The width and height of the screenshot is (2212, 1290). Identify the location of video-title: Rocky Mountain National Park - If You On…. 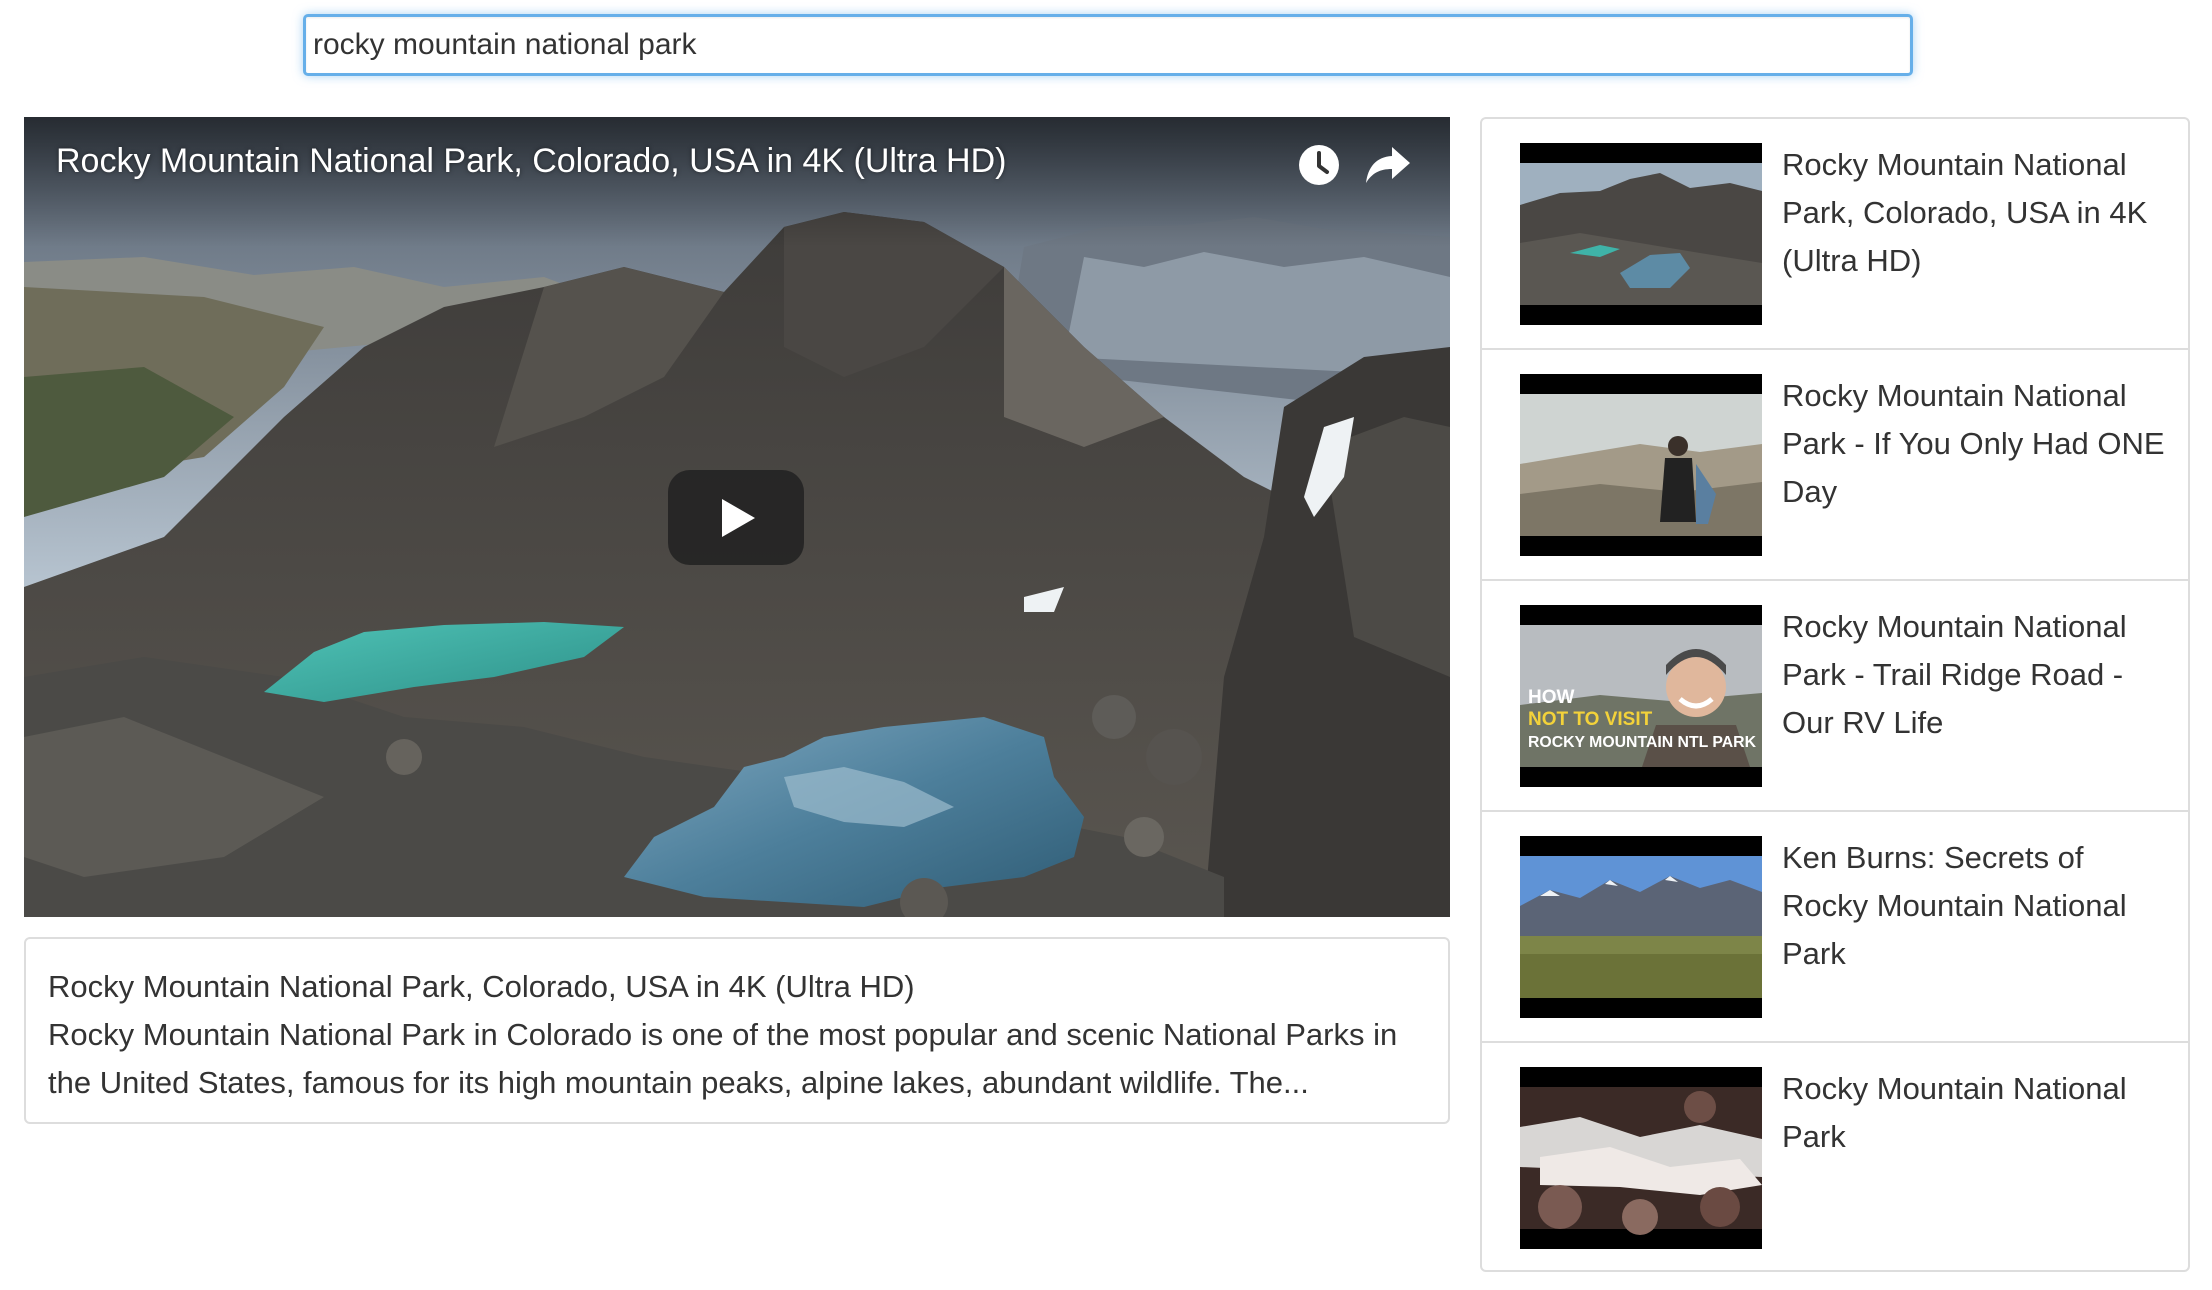
(1977, 444).